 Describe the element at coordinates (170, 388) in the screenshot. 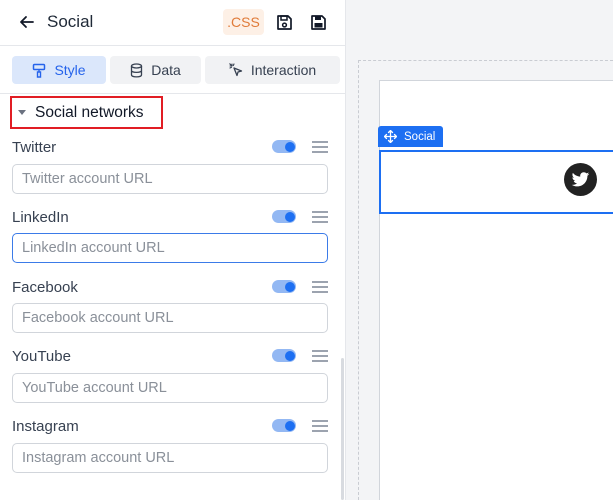

I see `youtube-url-input` at that location.